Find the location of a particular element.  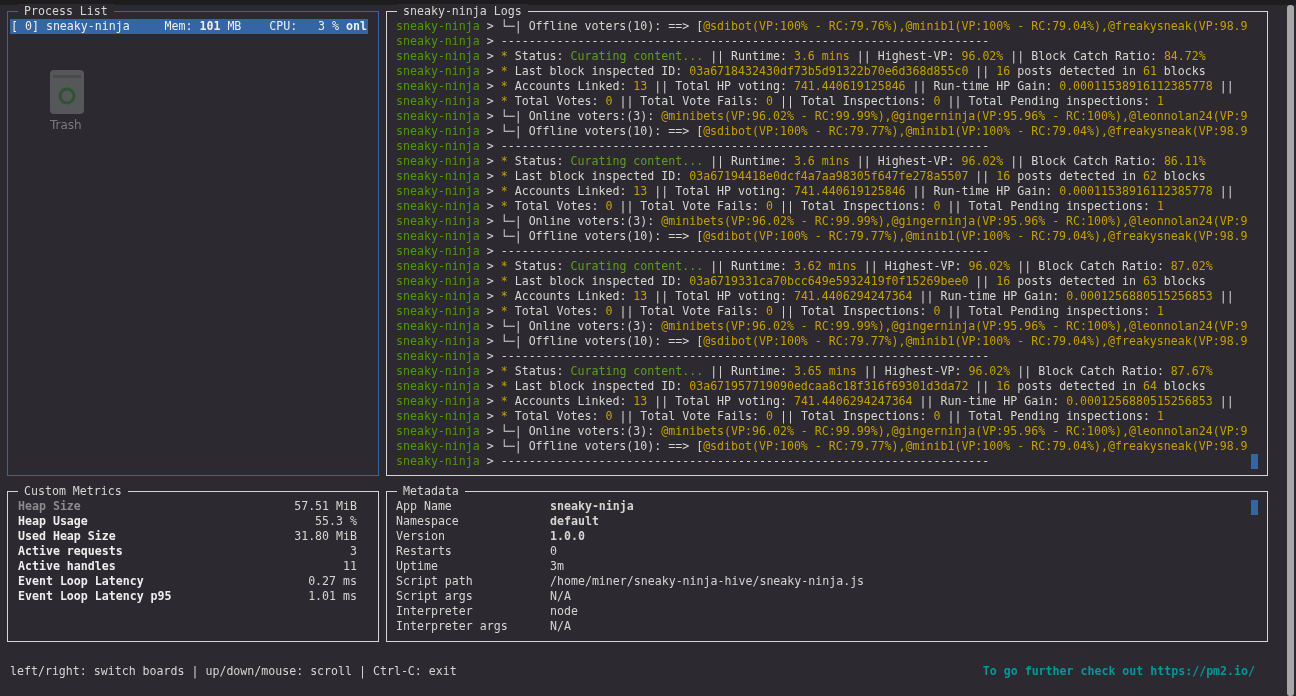

log-line: sneaky-ninja > * Last block inspected ID: 03a671957719090edcaa8c18f316f69301d3da72 || 16 posts detected in 64 blocks is located at coordinates (801, 386).